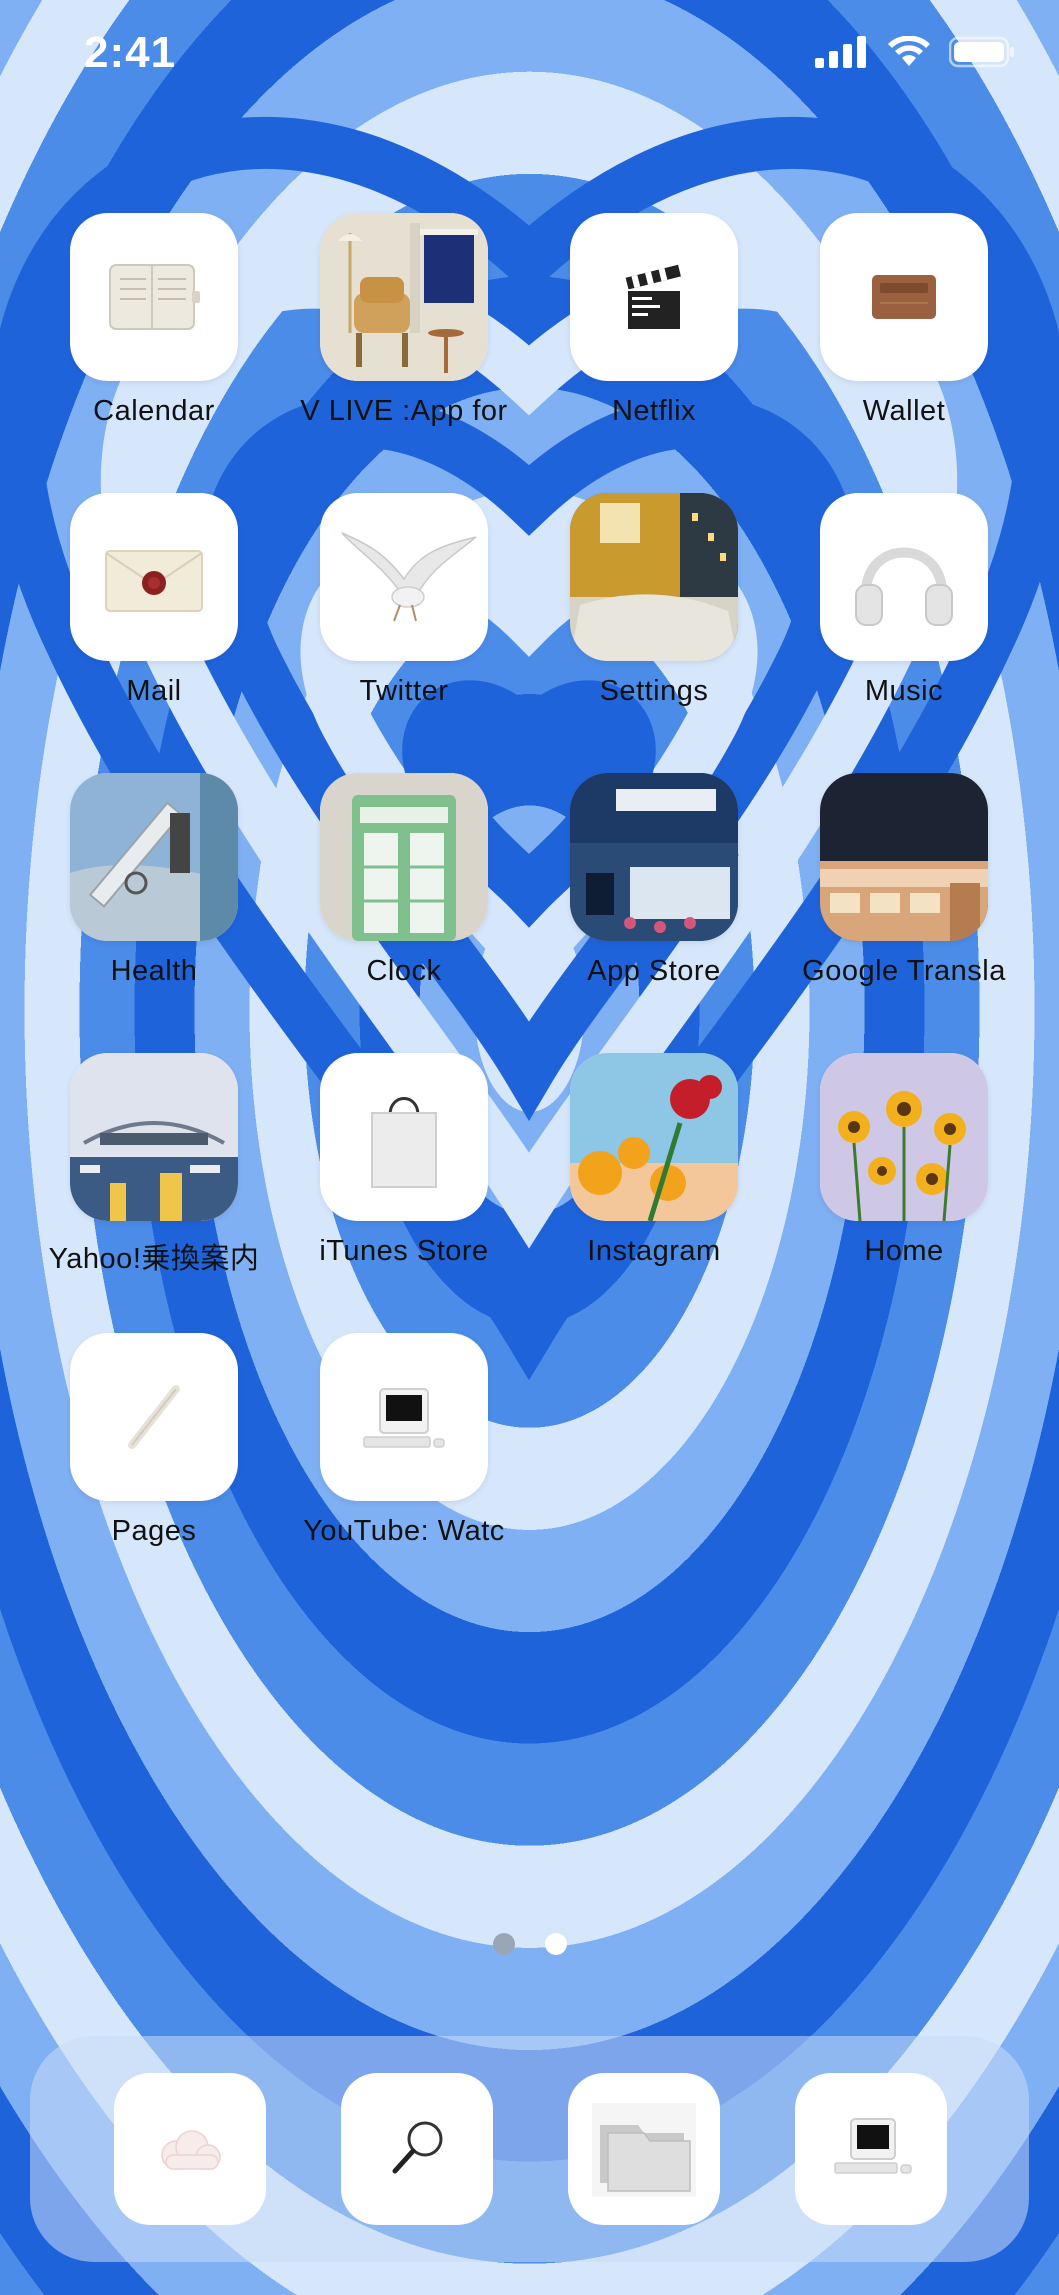  I want to click on dock-magnifier-icon, so click(417, 2149).